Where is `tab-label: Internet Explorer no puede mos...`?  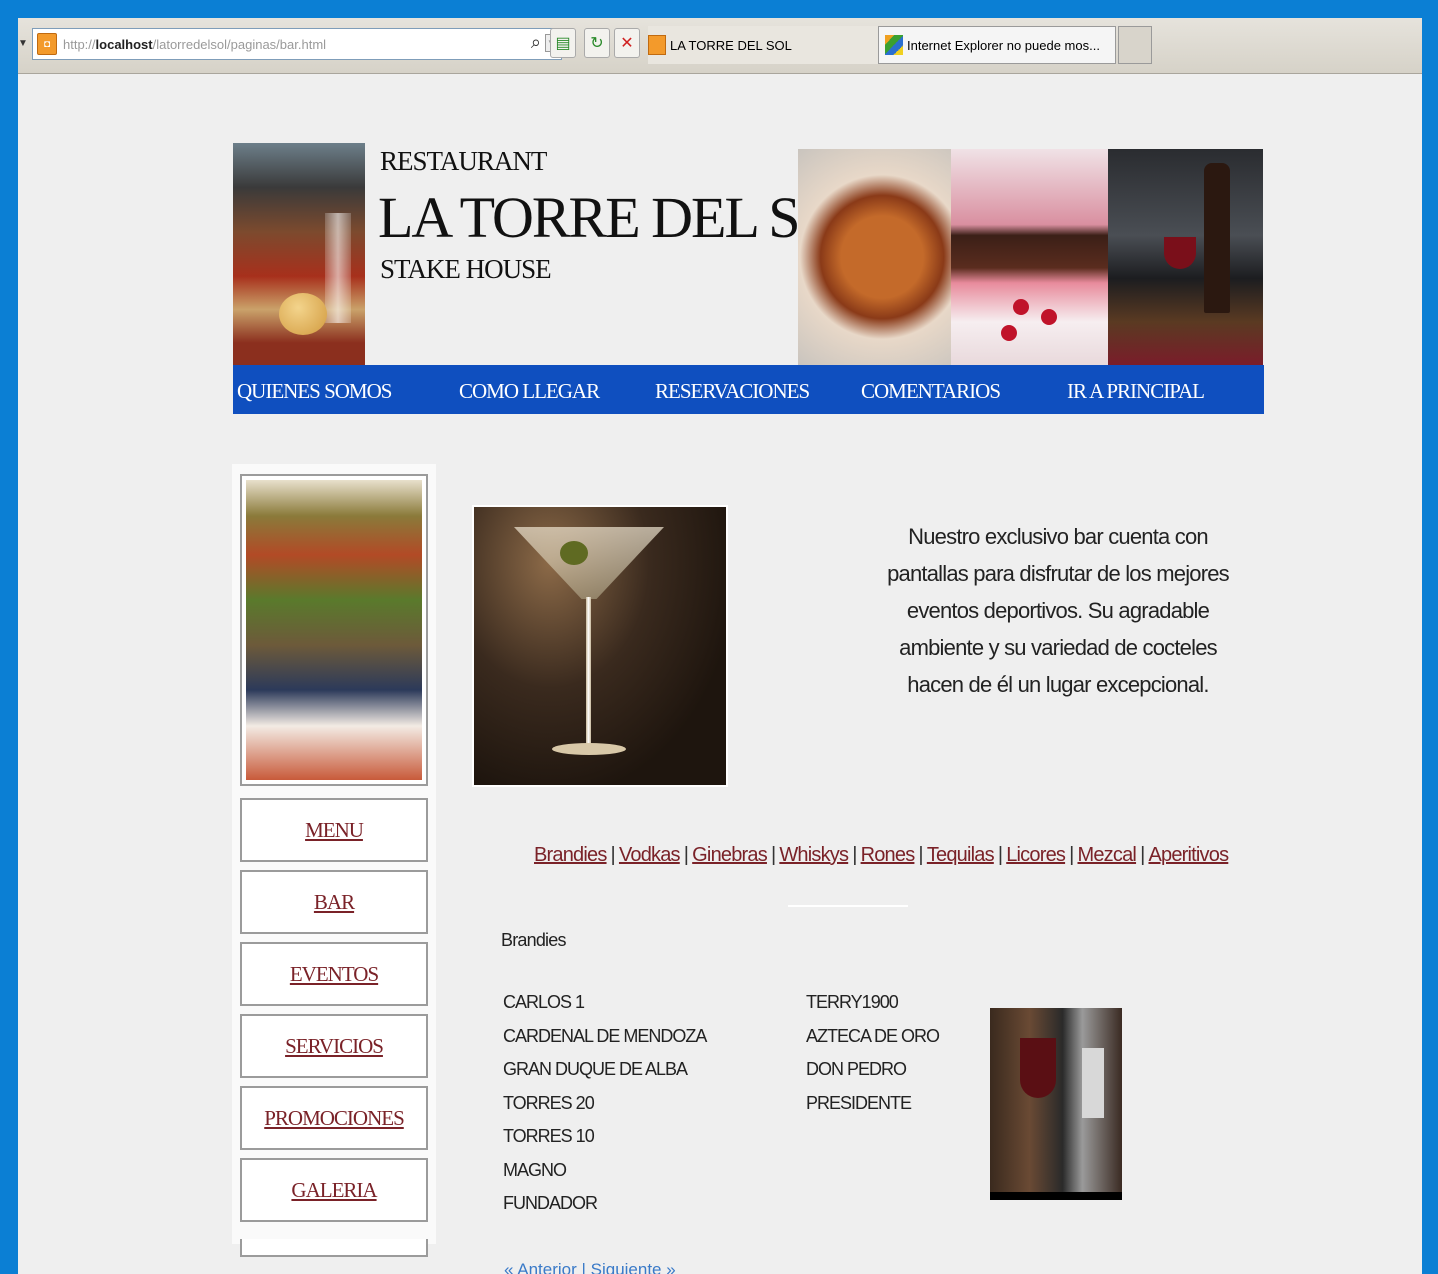
tab-label: Internet Explorer no puede mos... is located at coordinates (1003, 45).